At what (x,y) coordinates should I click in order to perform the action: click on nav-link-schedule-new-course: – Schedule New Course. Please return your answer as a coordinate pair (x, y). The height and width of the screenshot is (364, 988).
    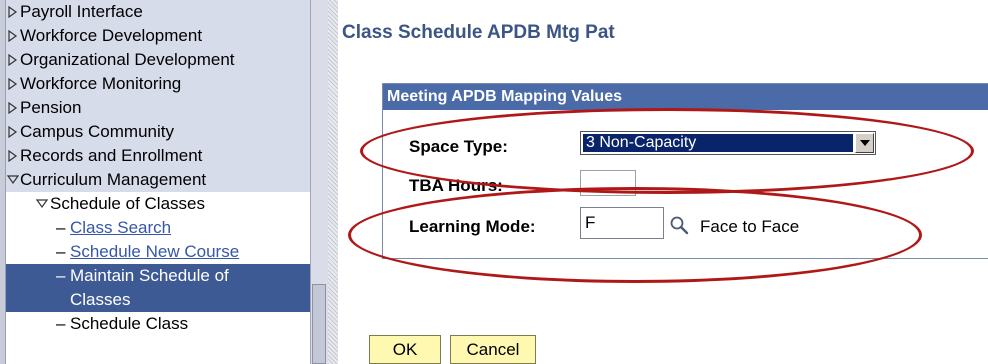
    Looking at the image, I should click on (158, 252).